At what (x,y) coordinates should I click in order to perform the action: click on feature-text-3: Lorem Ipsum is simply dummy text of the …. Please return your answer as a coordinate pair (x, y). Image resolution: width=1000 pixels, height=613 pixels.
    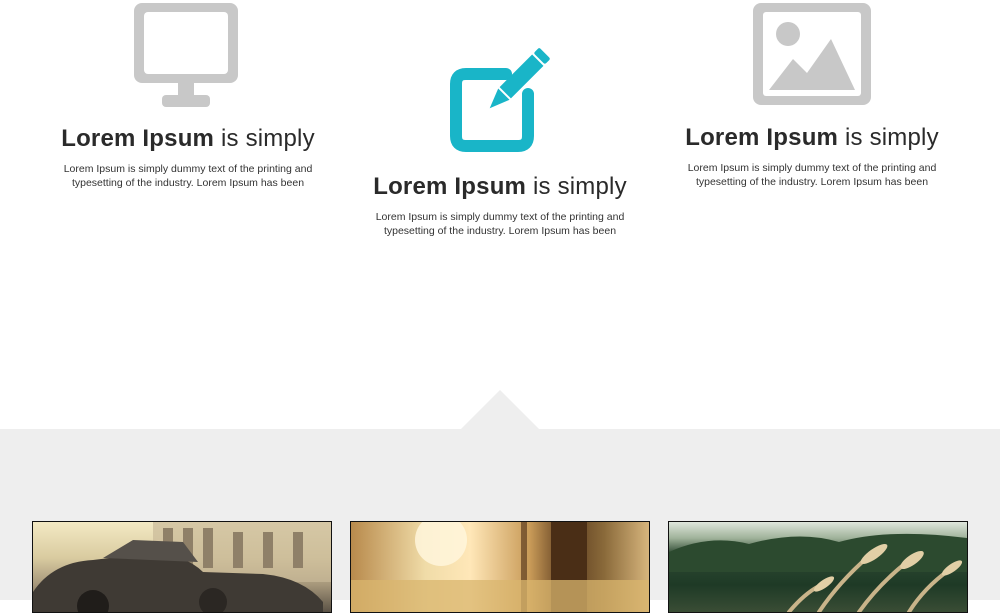
    Looking at the image, I should click on (812, 175).